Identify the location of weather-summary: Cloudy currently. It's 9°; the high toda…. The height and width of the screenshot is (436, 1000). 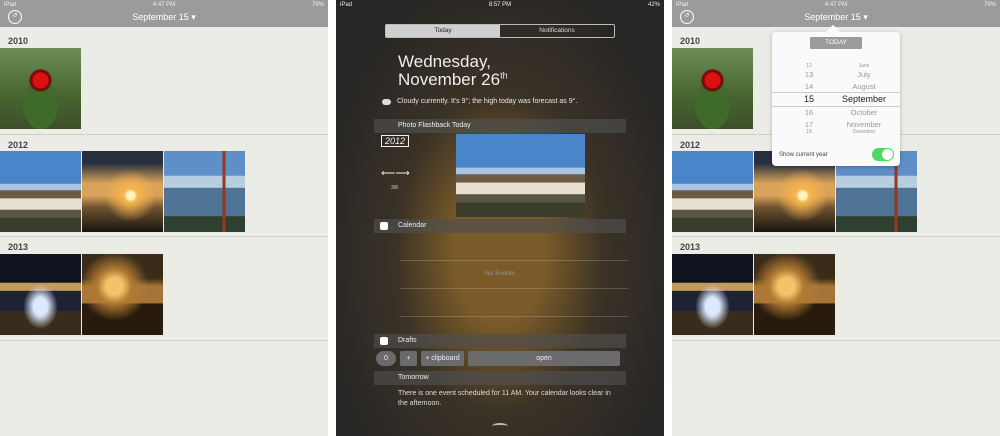
(479, 101).